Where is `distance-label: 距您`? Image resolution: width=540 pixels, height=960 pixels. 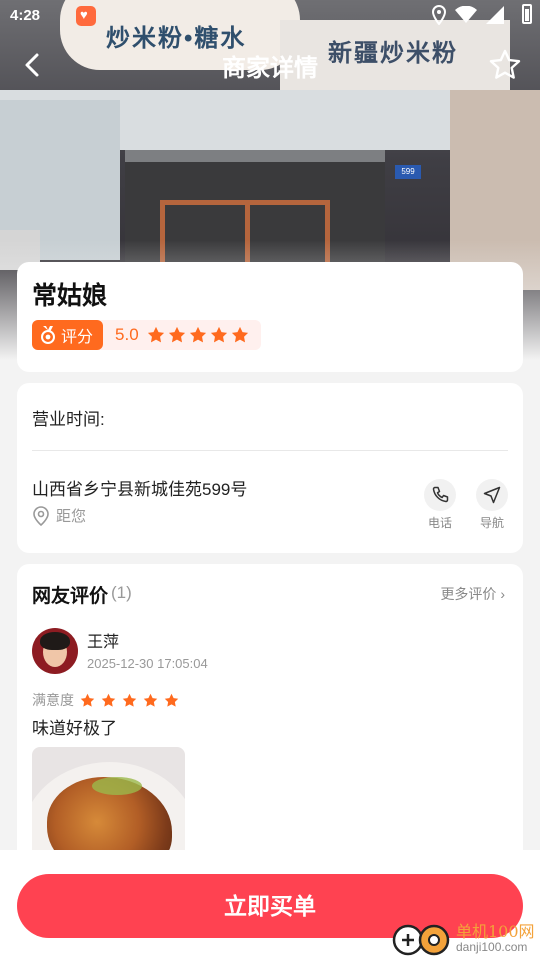
distance-label: 距您 is located at coordinates (71, 516).